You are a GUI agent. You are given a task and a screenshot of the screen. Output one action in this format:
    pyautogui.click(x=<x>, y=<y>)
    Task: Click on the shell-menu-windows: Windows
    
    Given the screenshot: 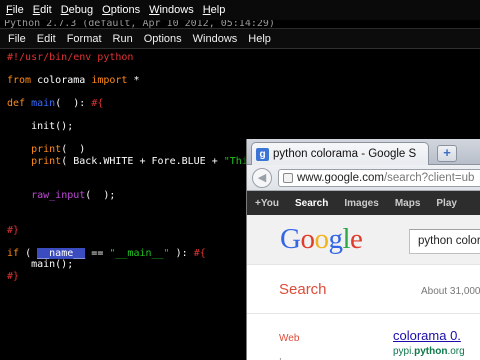 What is the action you would take?
    pyautogui.click(x=171, y=10)
    